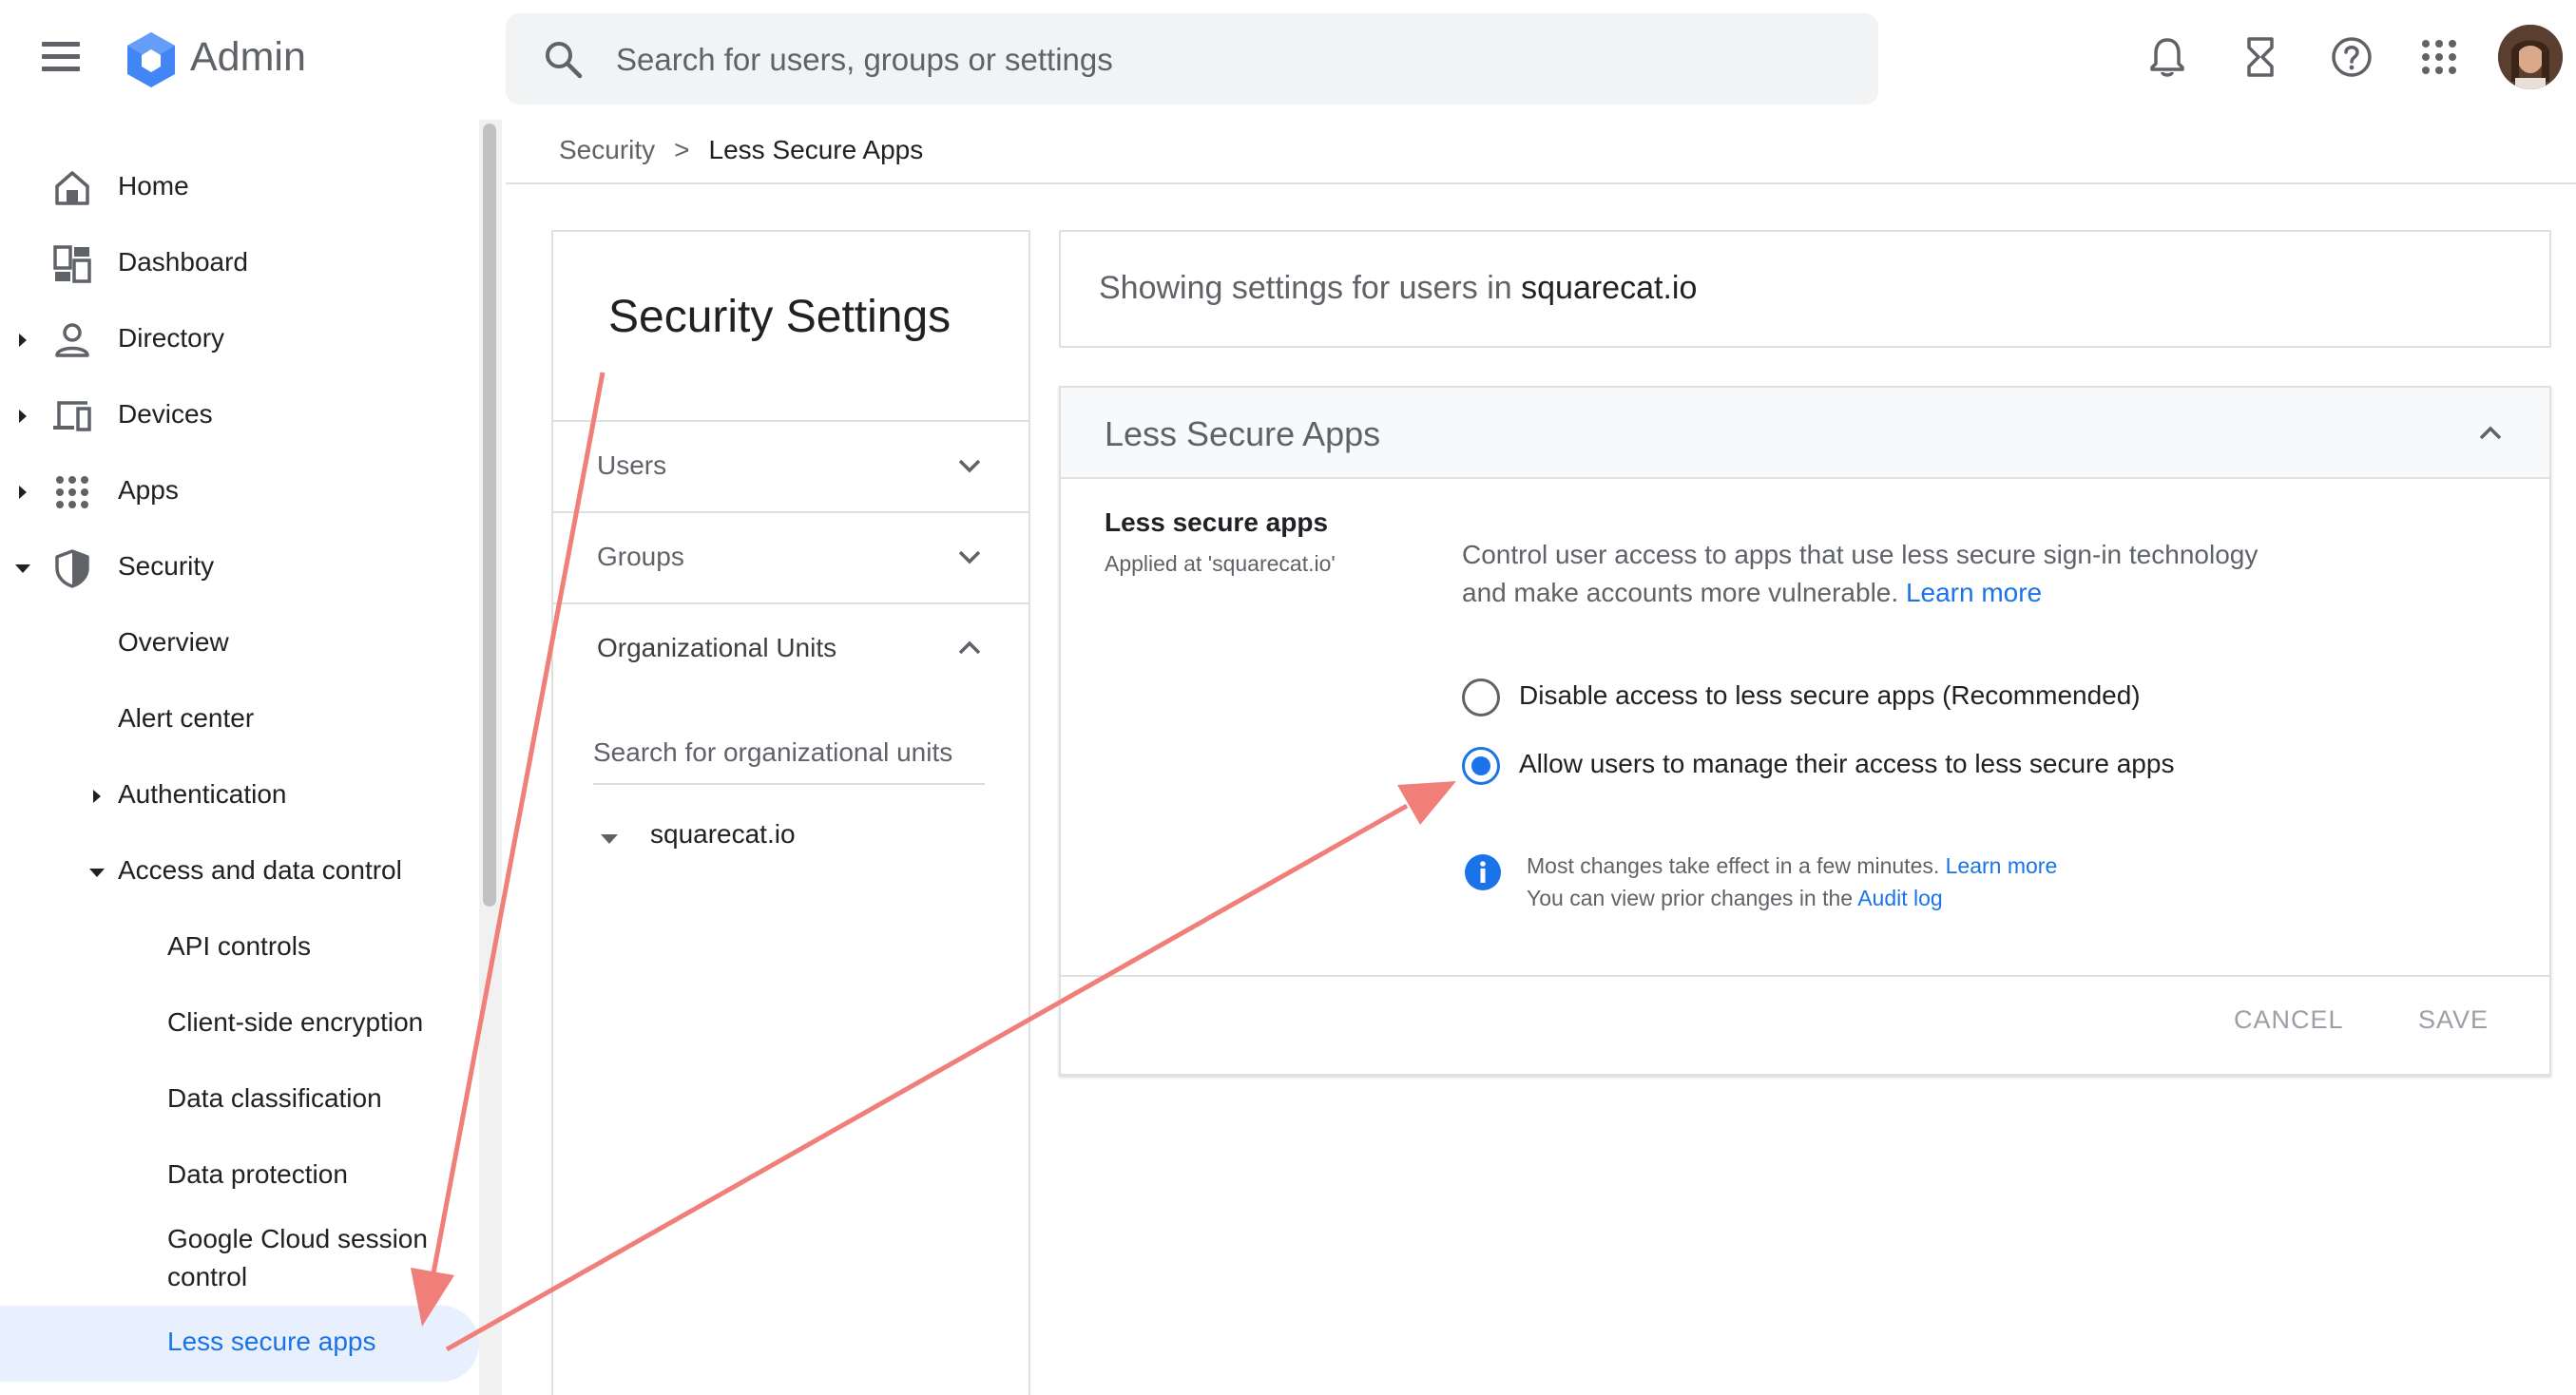 This screenshot has width=2576, height=1395. I want to click on filter-groups: Groups, so click(790, 557).